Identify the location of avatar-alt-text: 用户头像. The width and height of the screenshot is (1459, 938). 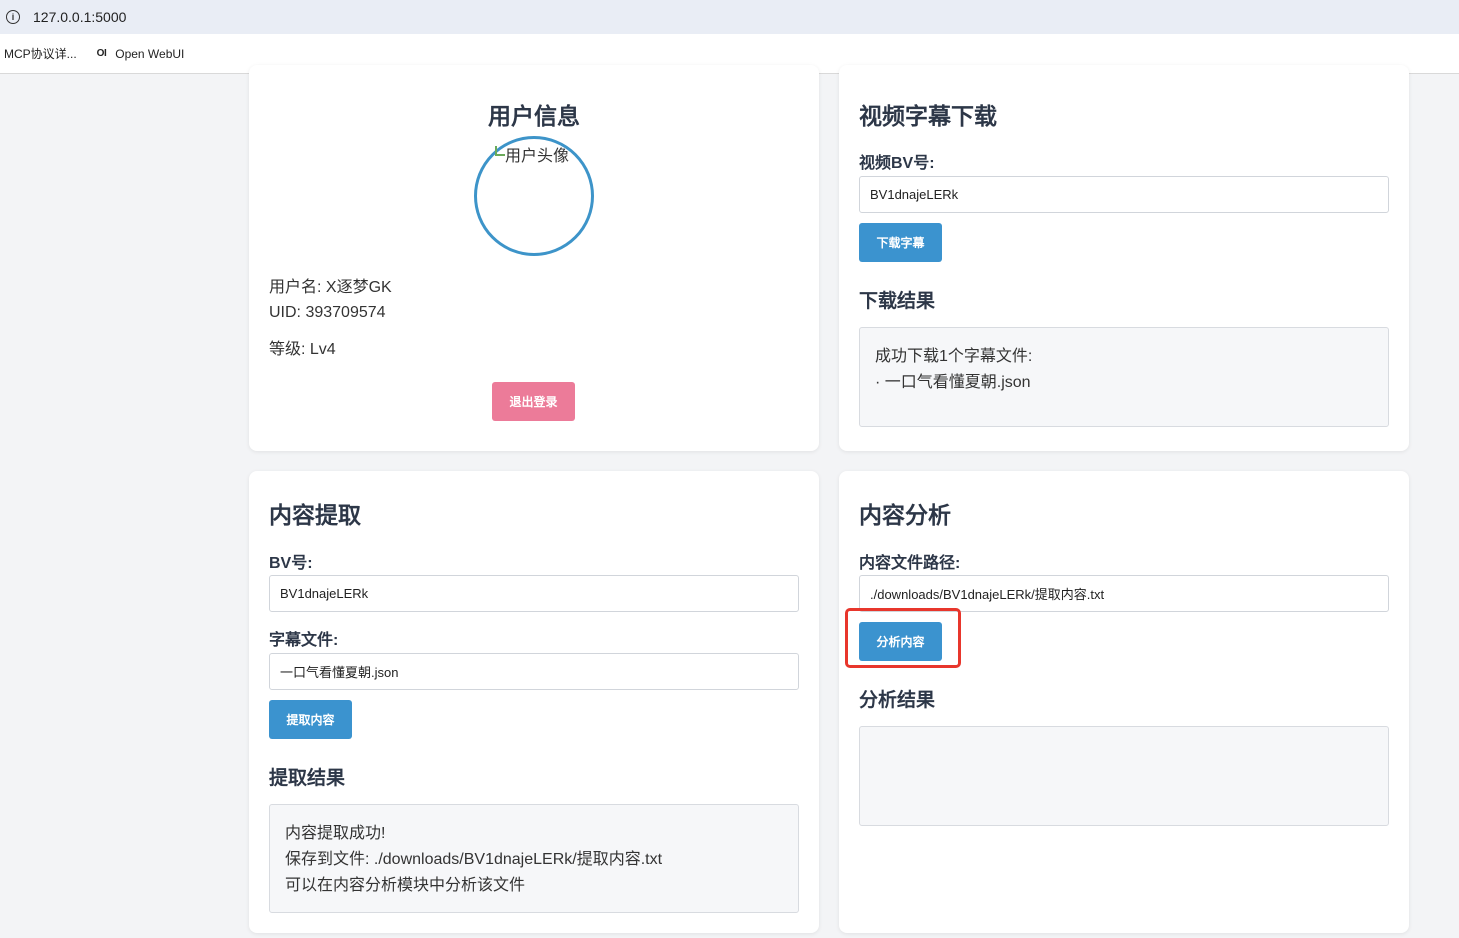
(537, 156).